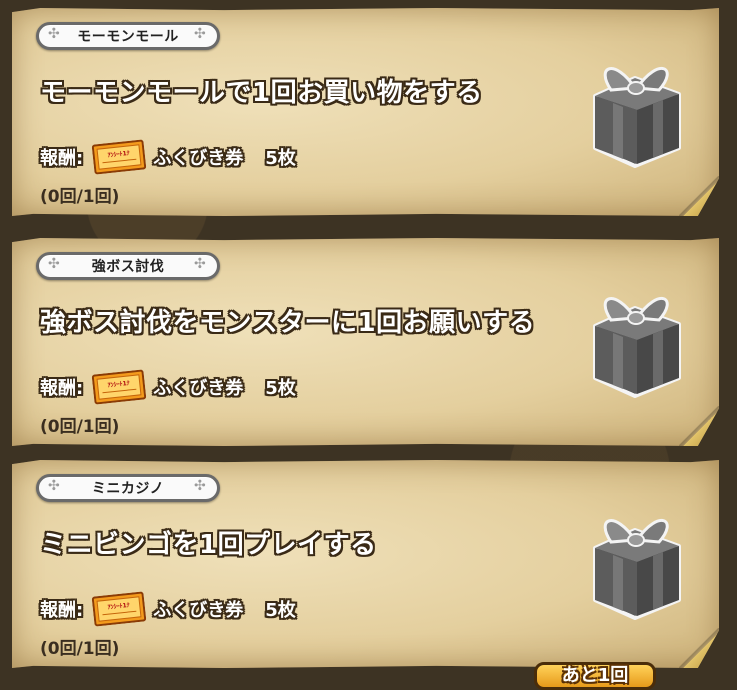 The width and height of the screenshot is (737, 690). Describe the element at coordinates (208, 545) in the screenshot. I see `mission-title: ミニビンゴを1回プレイする` at that location.